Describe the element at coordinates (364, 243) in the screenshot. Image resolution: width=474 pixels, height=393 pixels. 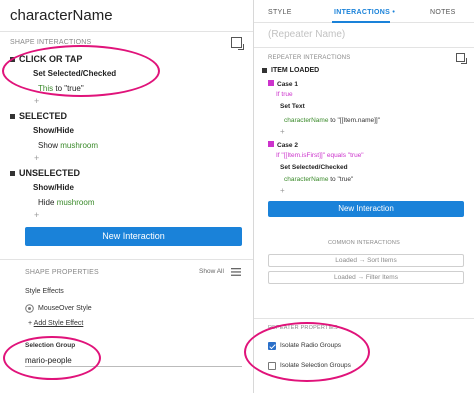
I see `common-interactions-header: COMMON INTERACTIONS` at that location.